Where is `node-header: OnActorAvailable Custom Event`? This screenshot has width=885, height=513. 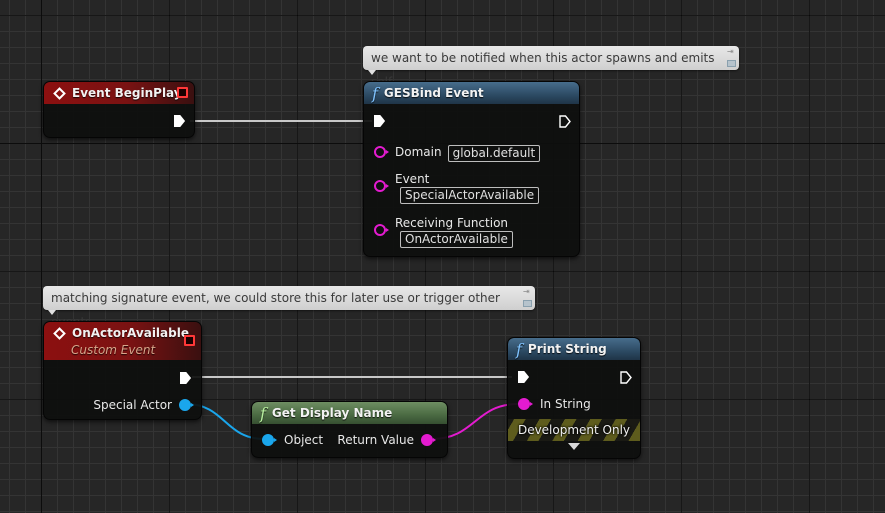
node-header: OnActorAvailable Custom Event is located at coordinates (122, 341).